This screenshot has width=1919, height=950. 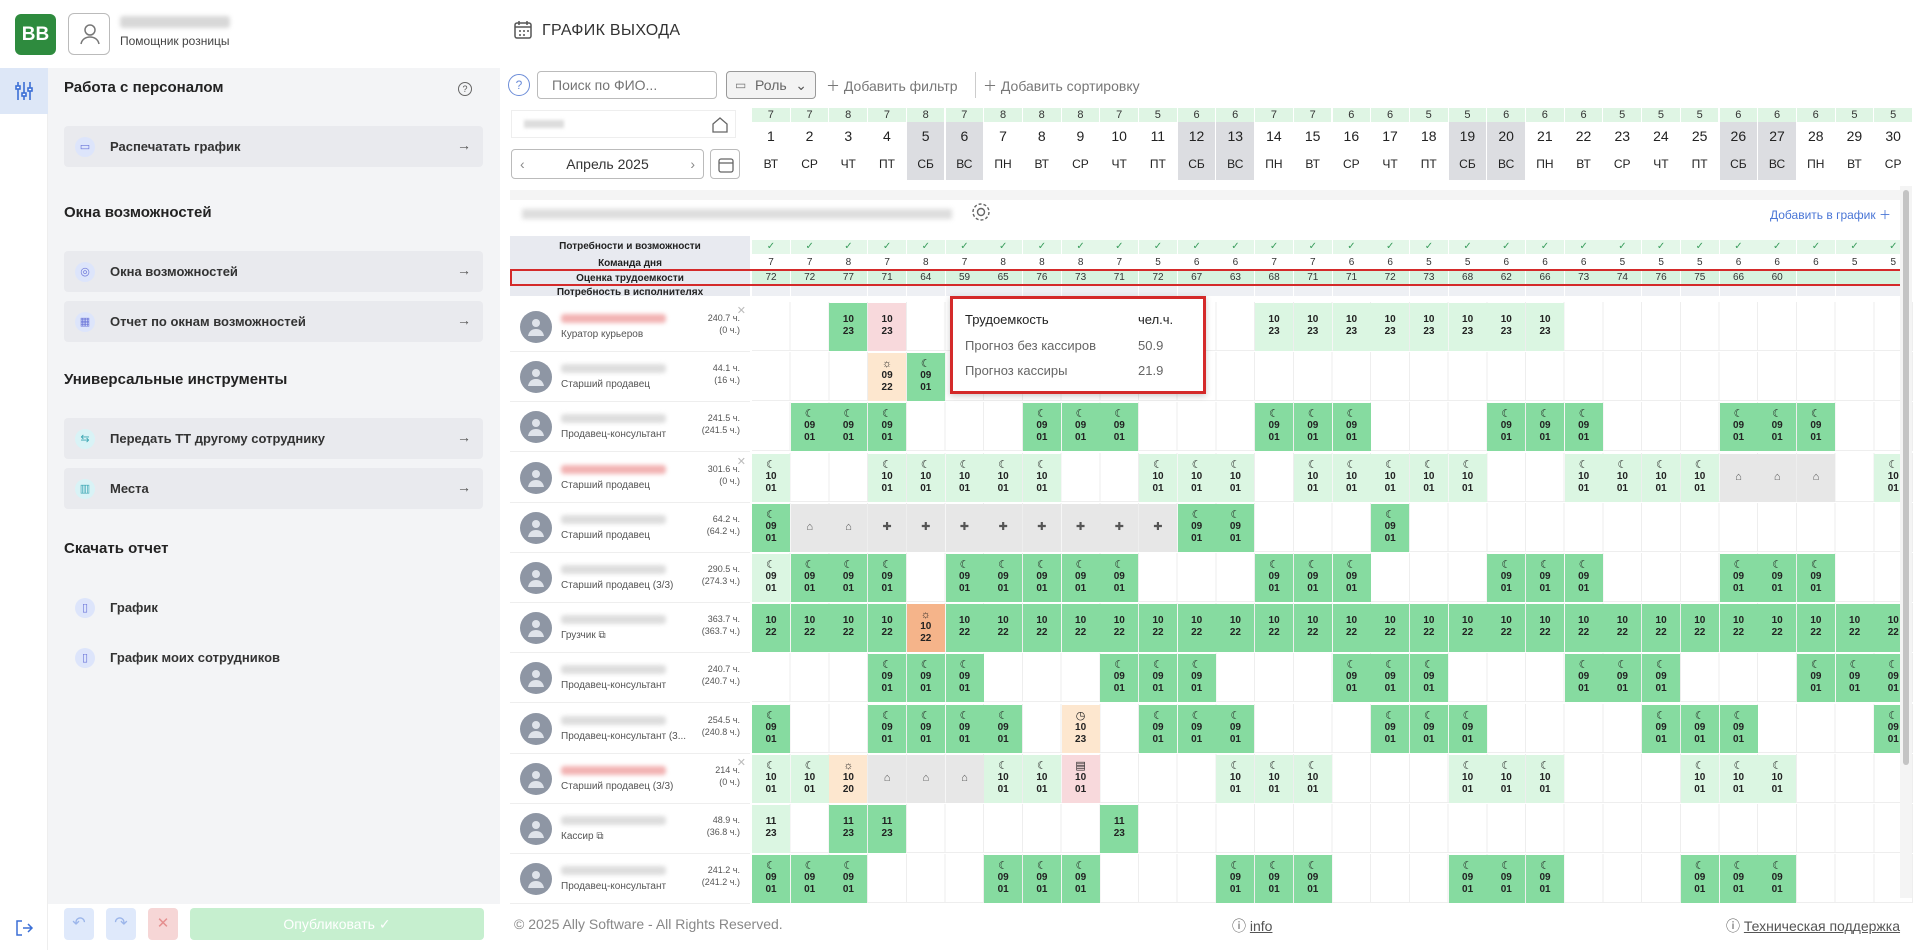 What do you see at coordinates (1661, 144) in the screenshot?
I see `day-column-24: 5 24 ЧТ` at bounding box center [1661, 144].